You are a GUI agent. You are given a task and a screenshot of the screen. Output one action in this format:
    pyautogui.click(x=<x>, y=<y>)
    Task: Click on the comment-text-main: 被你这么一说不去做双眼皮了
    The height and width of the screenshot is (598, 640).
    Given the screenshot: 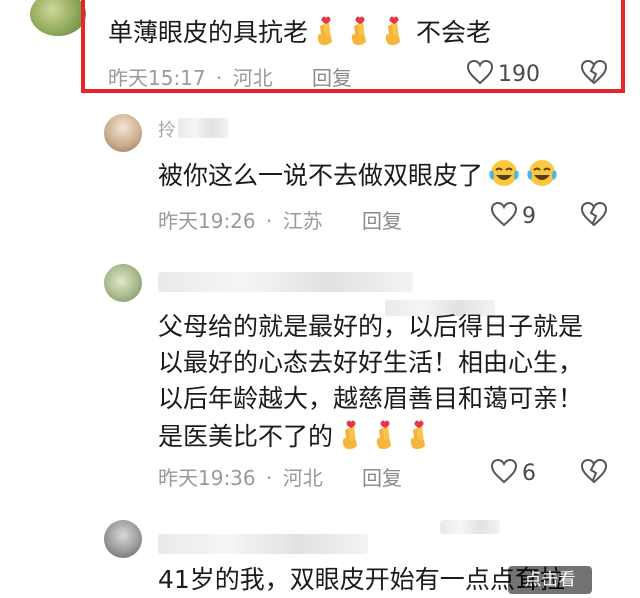 What is the action you would take?
    pyautogui.click(x=321, y=175)
    